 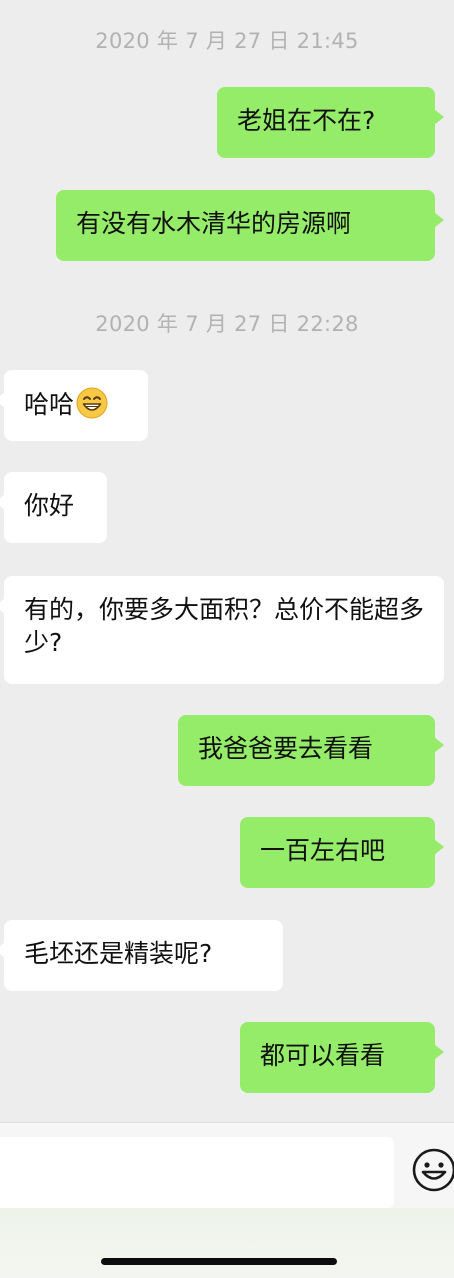 I want to click on message-text: 老姐在不在?, so click(x=306, y=120).